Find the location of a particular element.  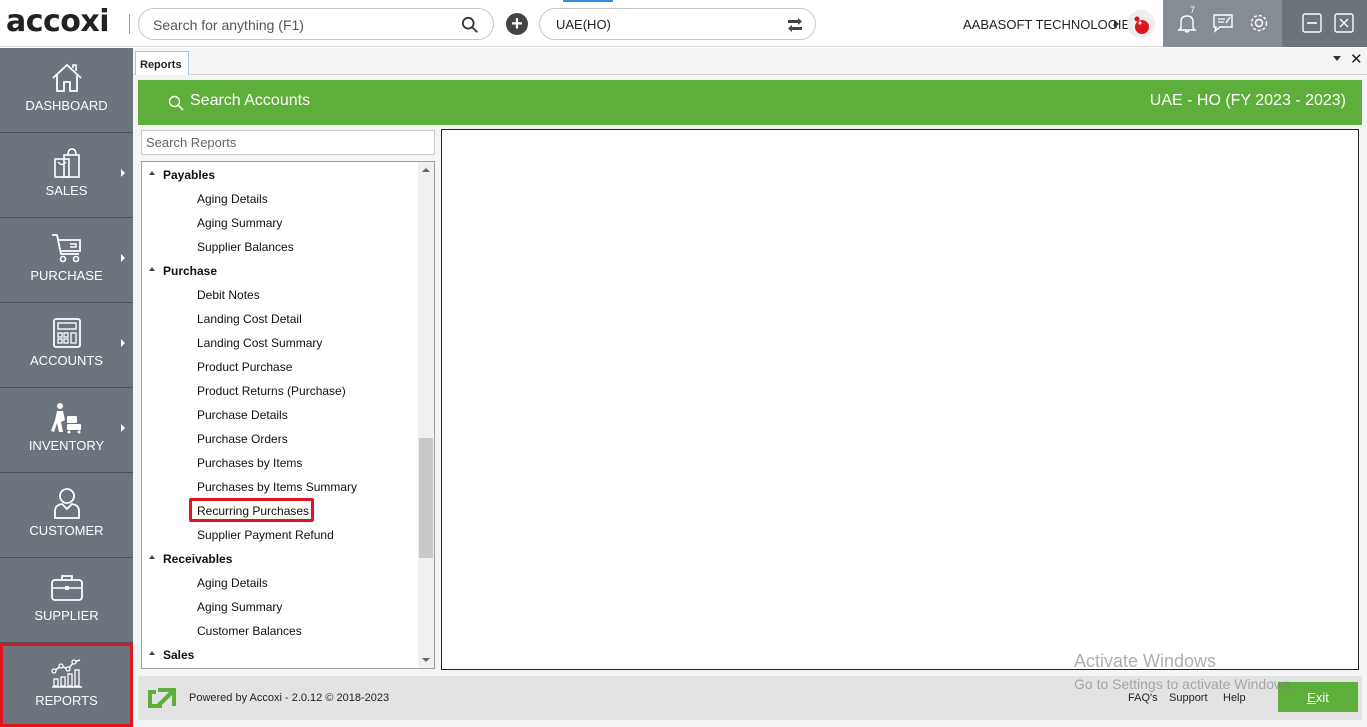

window-controls is located at coordinates (1324, 23).